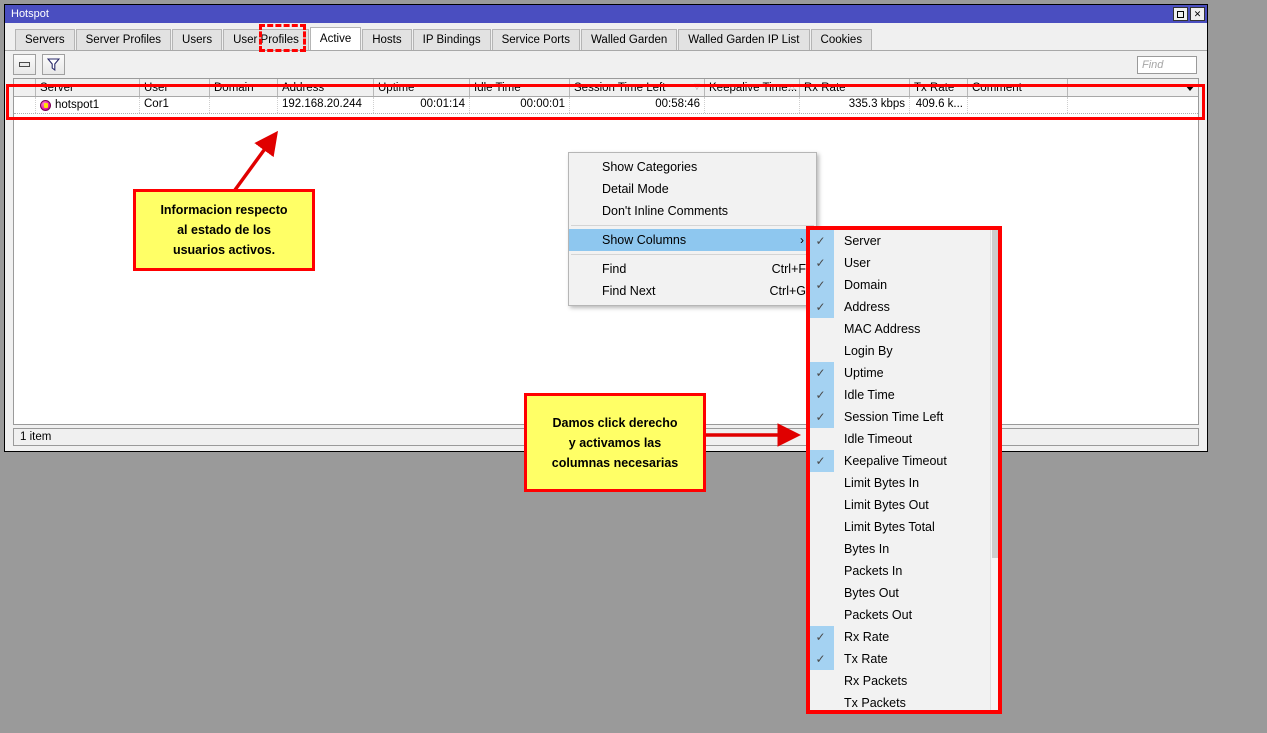 This screenshot has width=1267, height=733. I want to click on menu-item-detail-mode: Detail Mode, so click(692, 189).